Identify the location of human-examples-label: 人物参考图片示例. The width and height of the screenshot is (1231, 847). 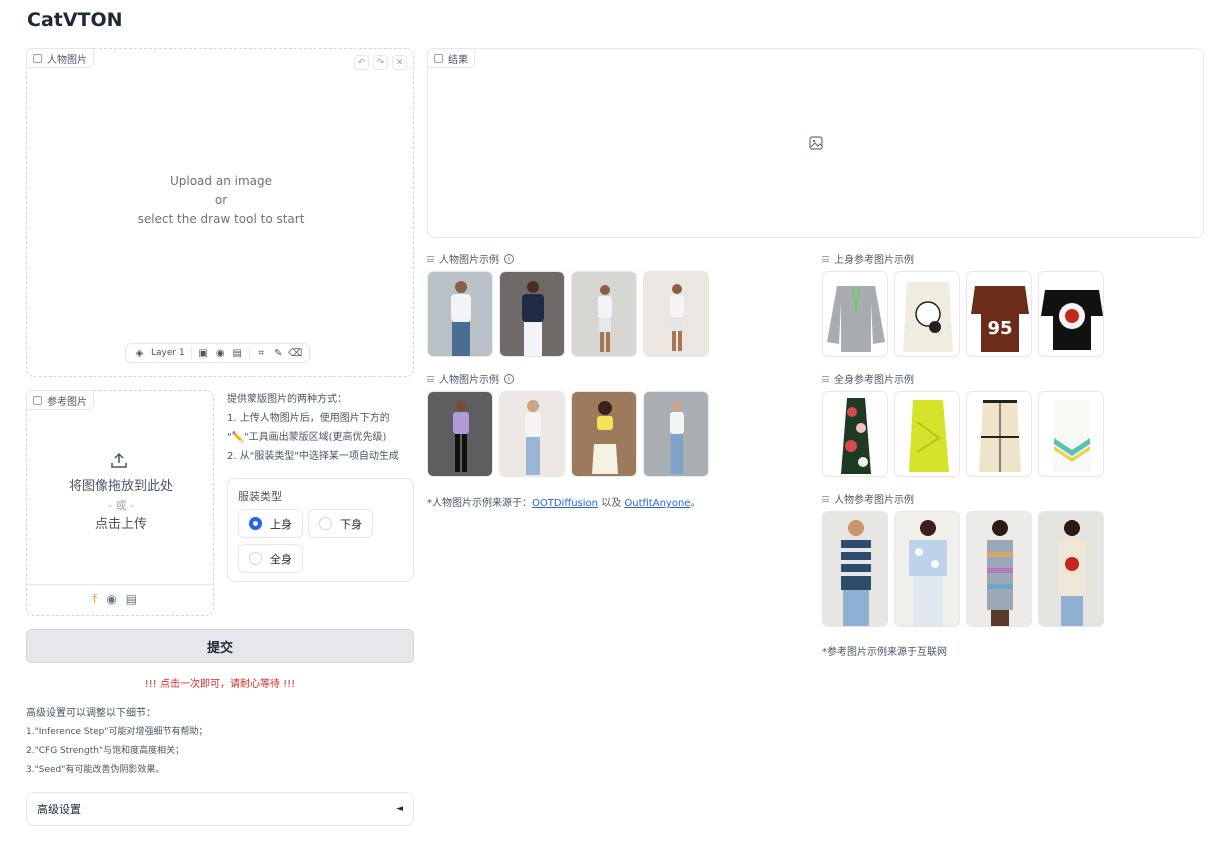
(868, 498).